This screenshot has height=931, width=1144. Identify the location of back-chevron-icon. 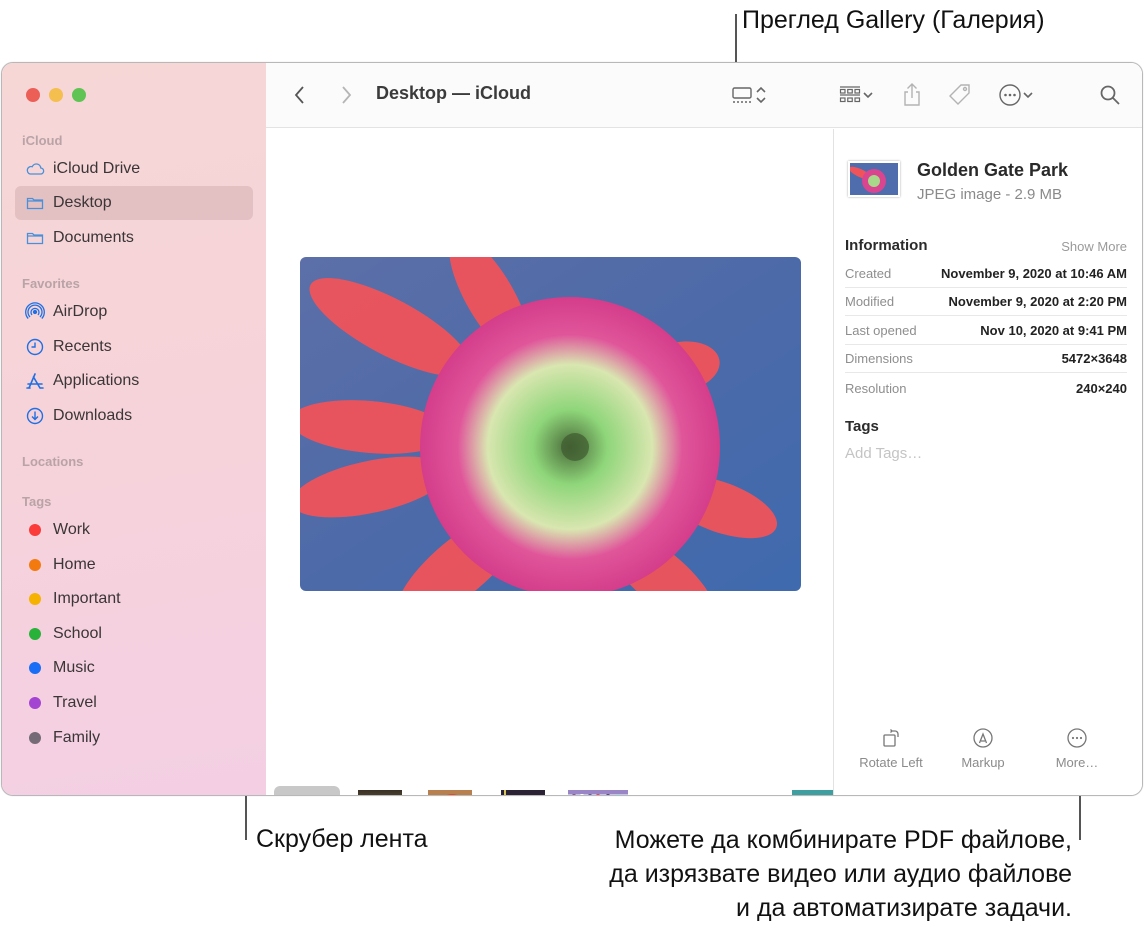
(299, 95).